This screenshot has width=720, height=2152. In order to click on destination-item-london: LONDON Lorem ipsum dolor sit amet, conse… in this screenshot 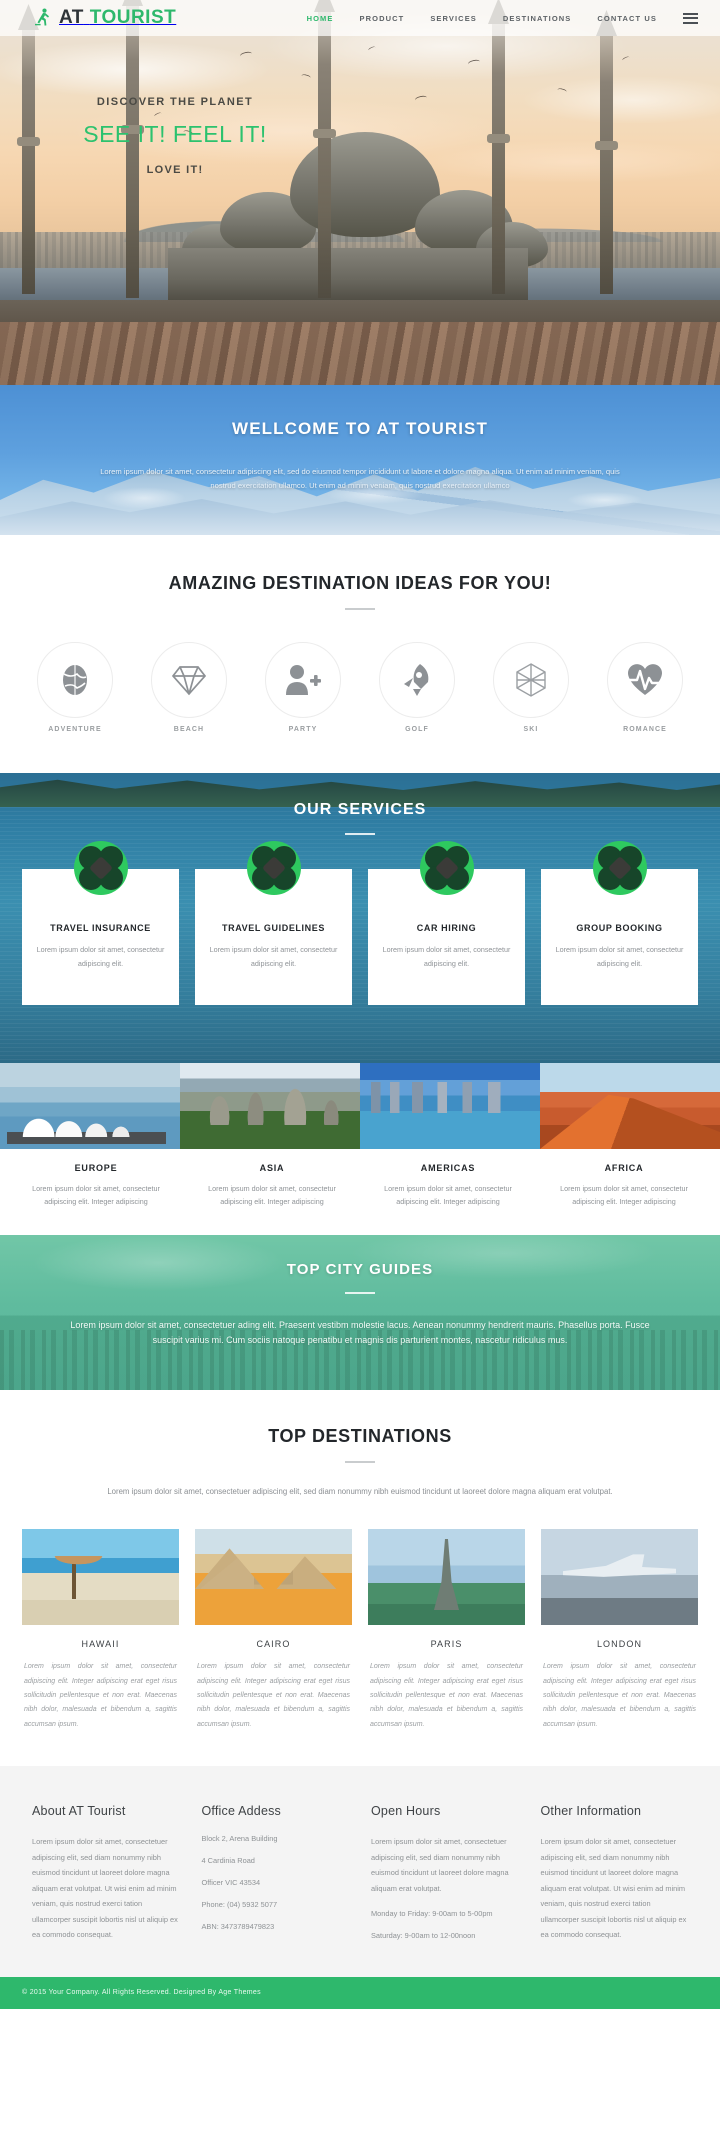, I will do `click(619, 1630)`.